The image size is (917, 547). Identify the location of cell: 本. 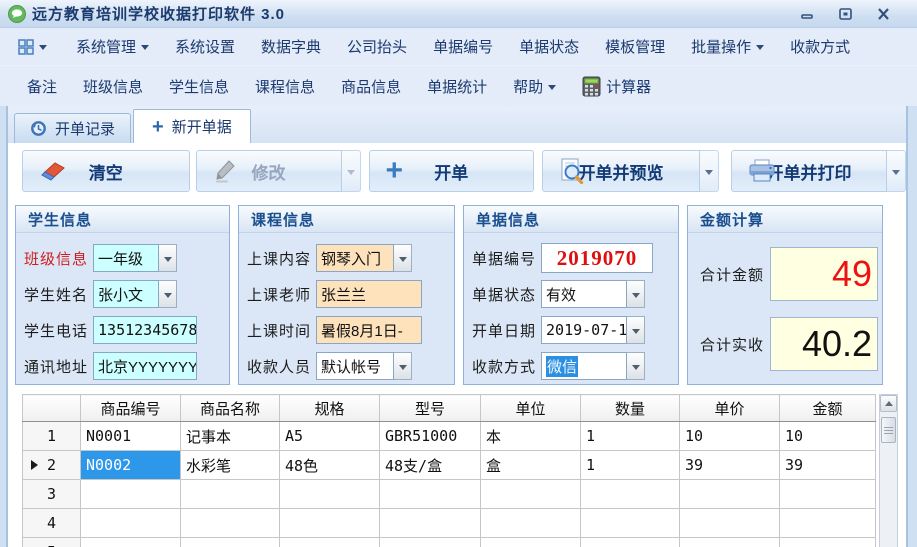
(530, 436).